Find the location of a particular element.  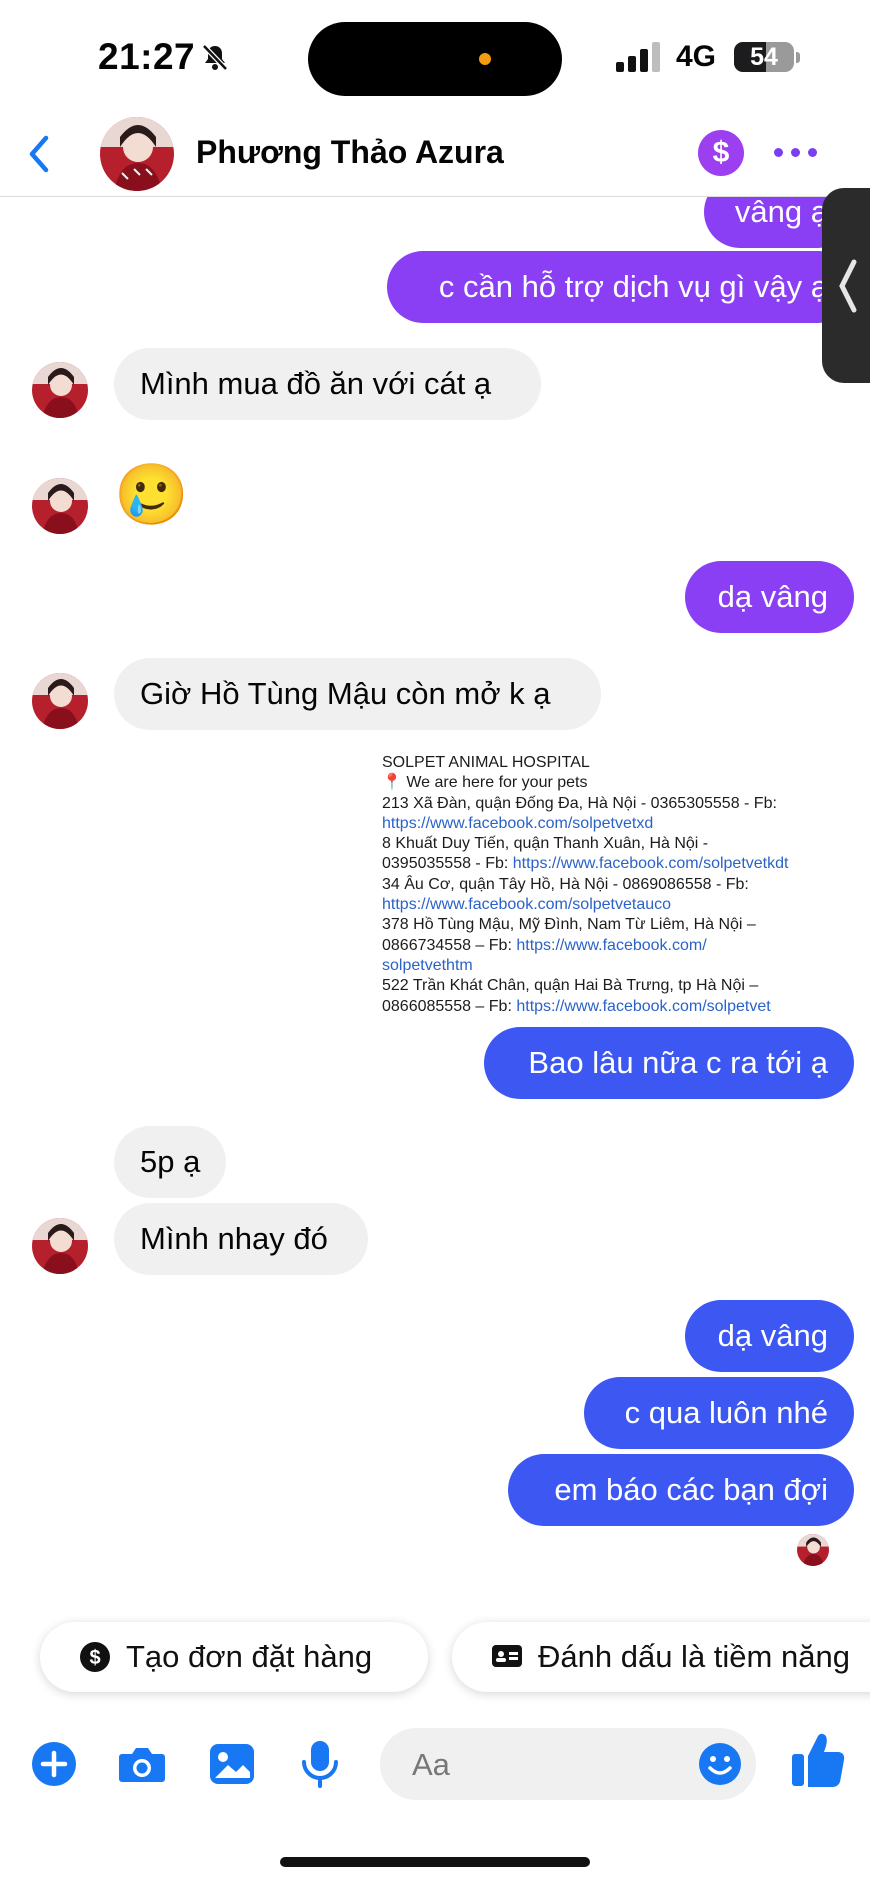

read-receipt-avatar is located at coordinates (813, 1550).